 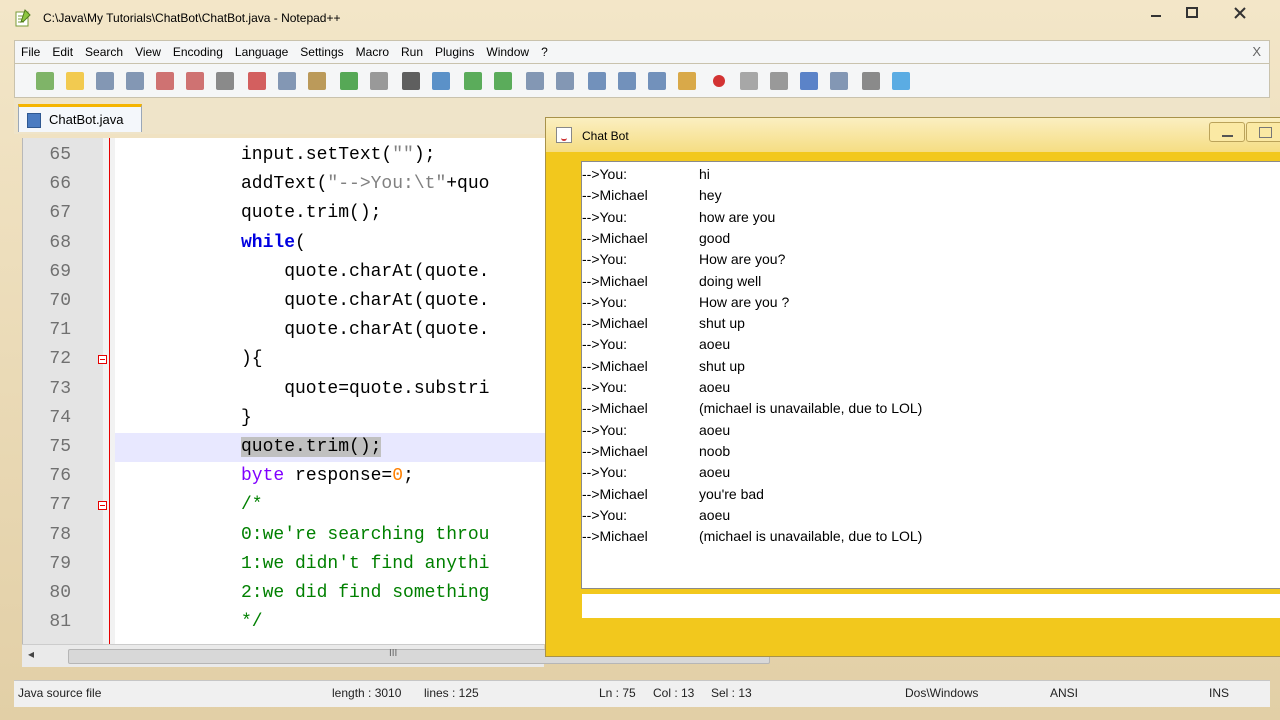 What do you see at coordinates (779, 81) in the screenshot?
I see `play-macro-button` at bounding box center [779, 81].